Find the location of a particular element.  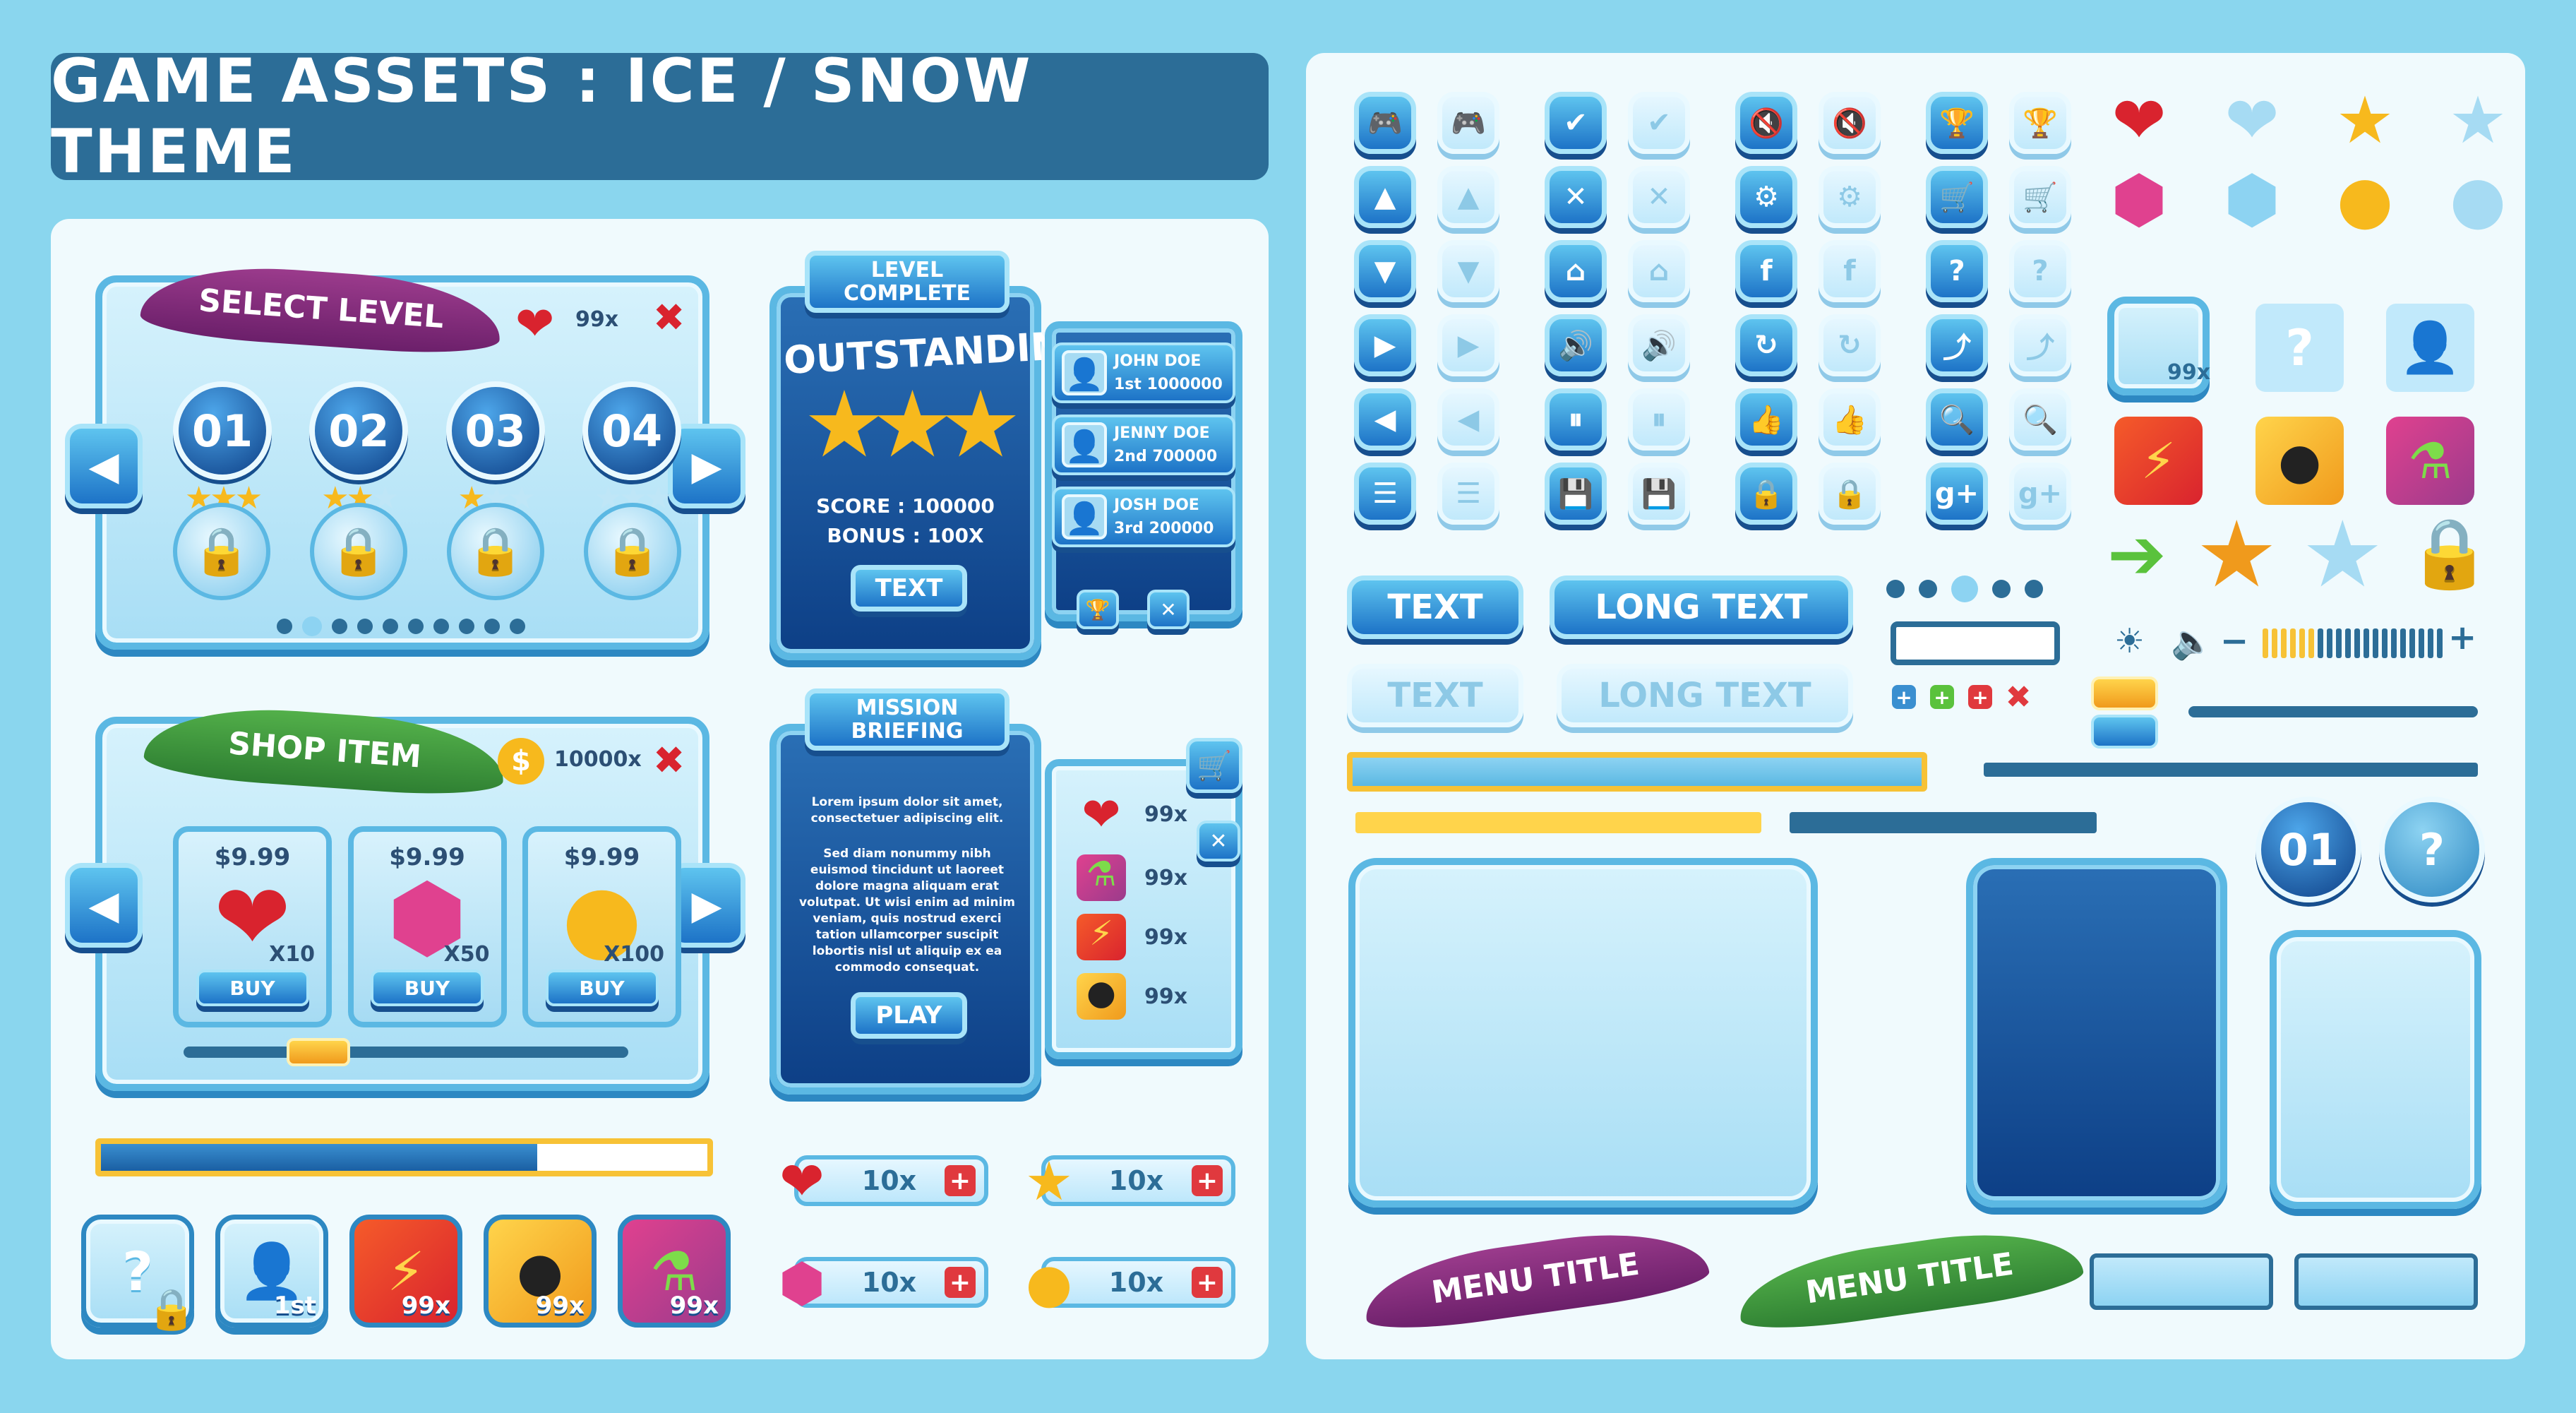

facebook-button: f is located at coordinates (1766, 271).